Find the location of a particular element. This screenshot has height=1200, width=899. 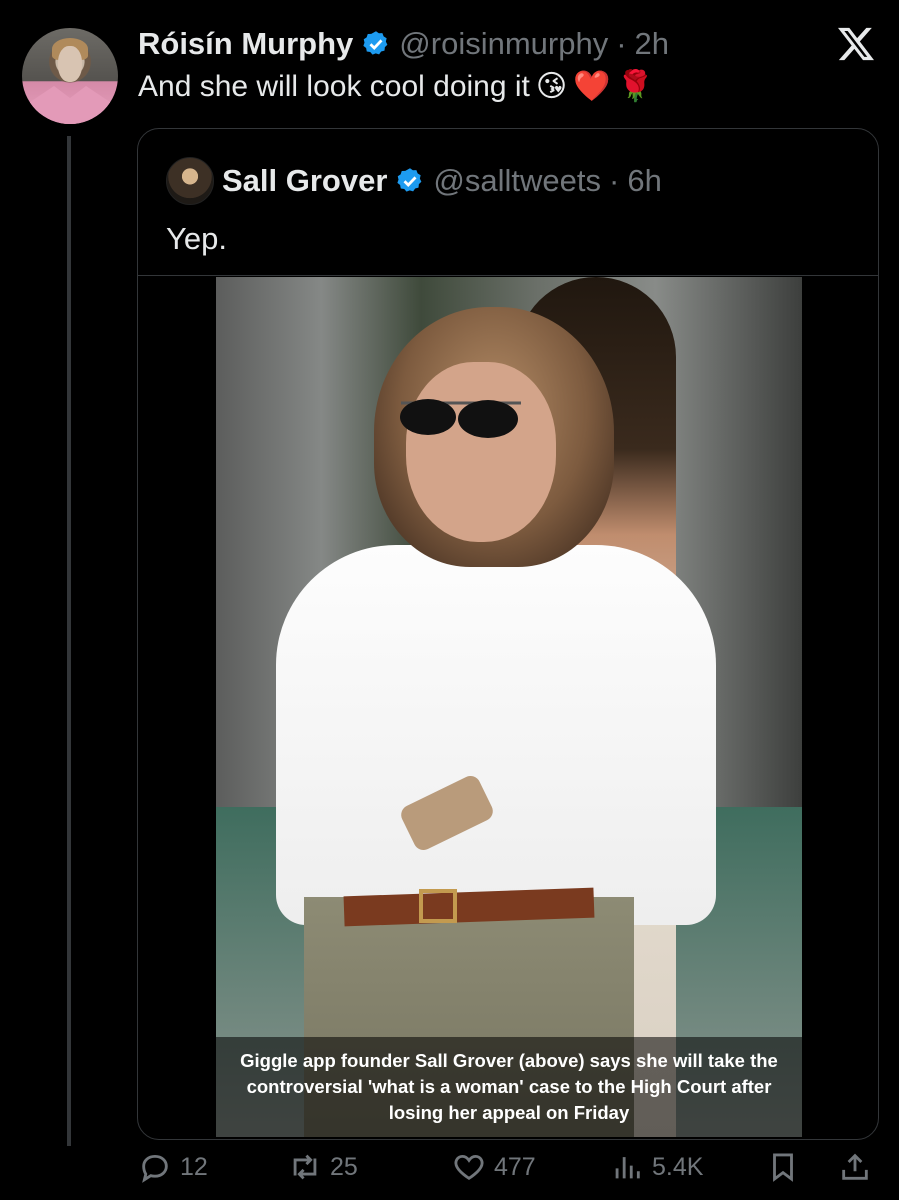

quoted-author-name: Sall Grover is located at coordinates (304, 181).